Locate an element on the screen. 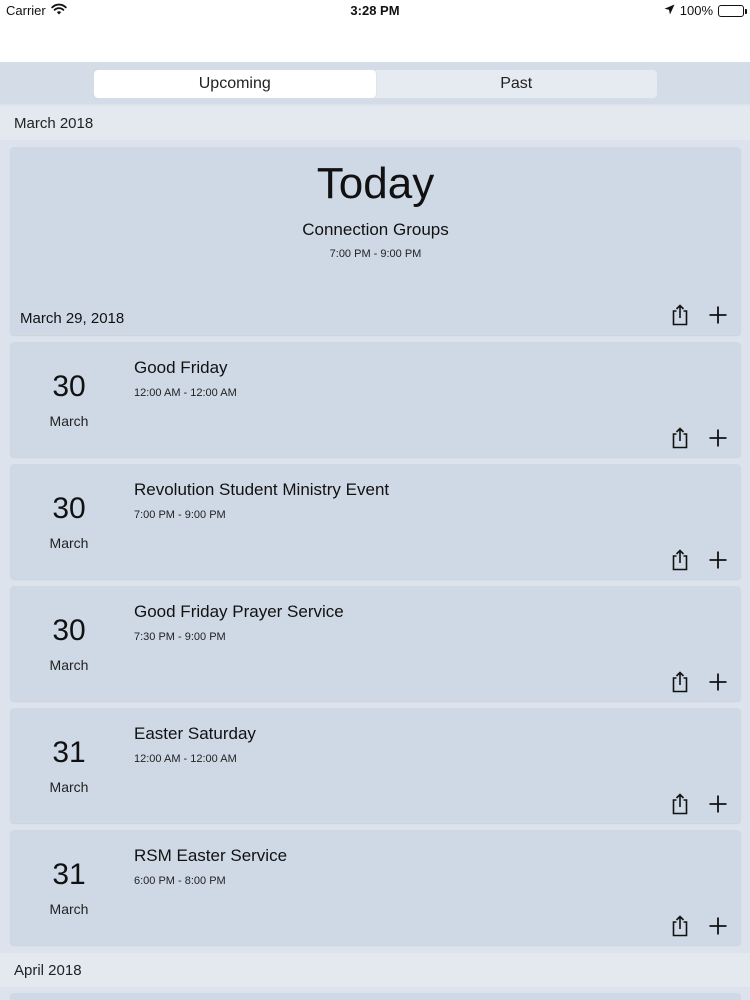 This screenshot has height=1000, width=750. event-time: 7:00 PM - 9:00 PM is located at coordinates (180, 515).